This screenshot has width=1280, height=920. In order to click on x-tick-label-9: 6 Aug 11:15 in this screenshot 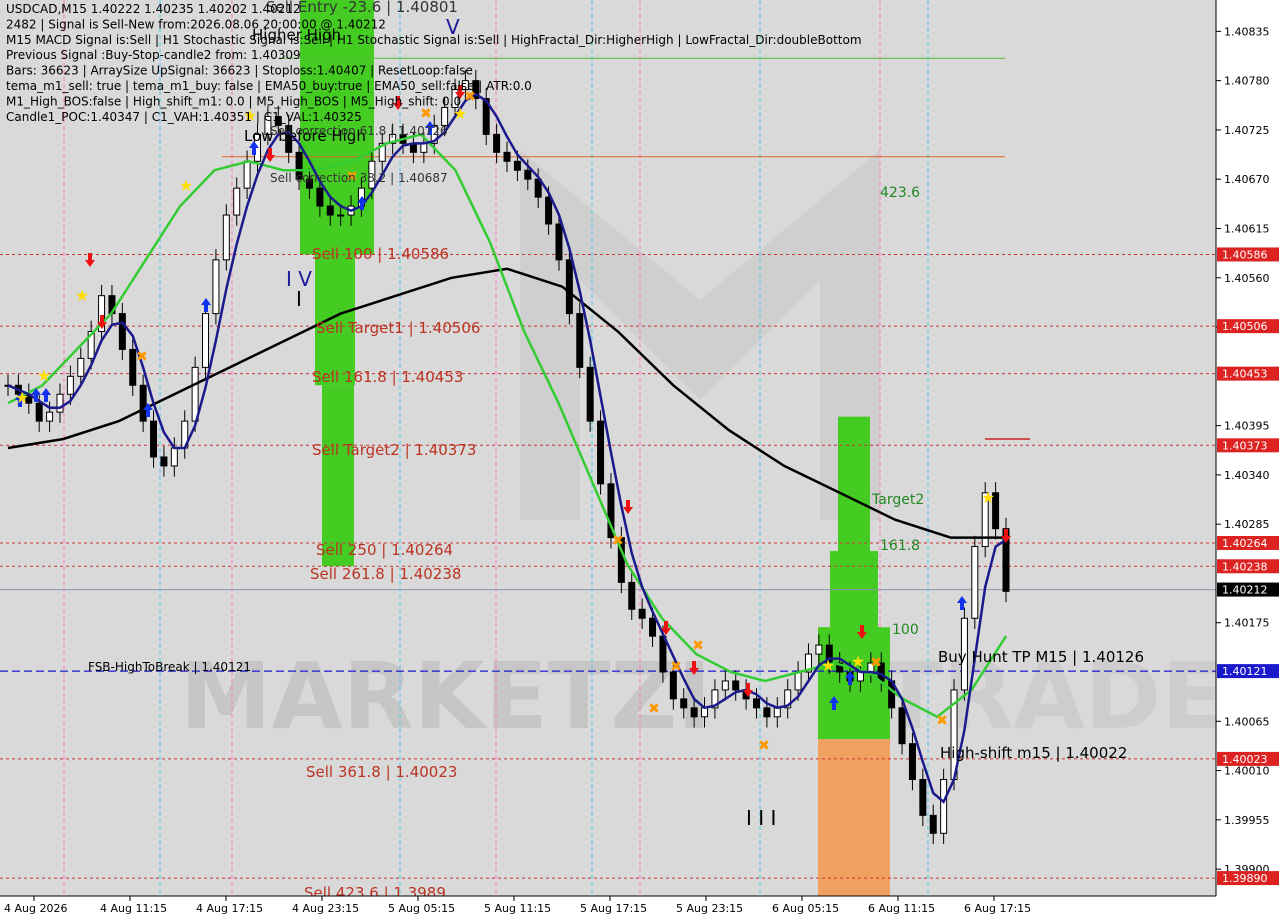, I will do `click(901, 908)`.